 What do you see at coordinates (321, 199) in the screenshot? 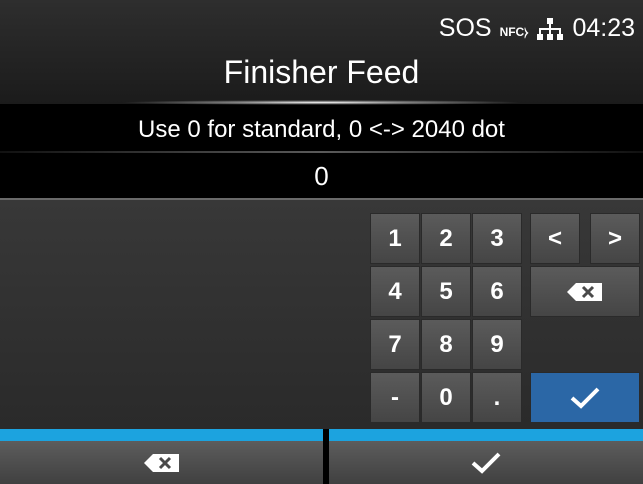
I see `panel-divider` at bounding box center [321, 199].